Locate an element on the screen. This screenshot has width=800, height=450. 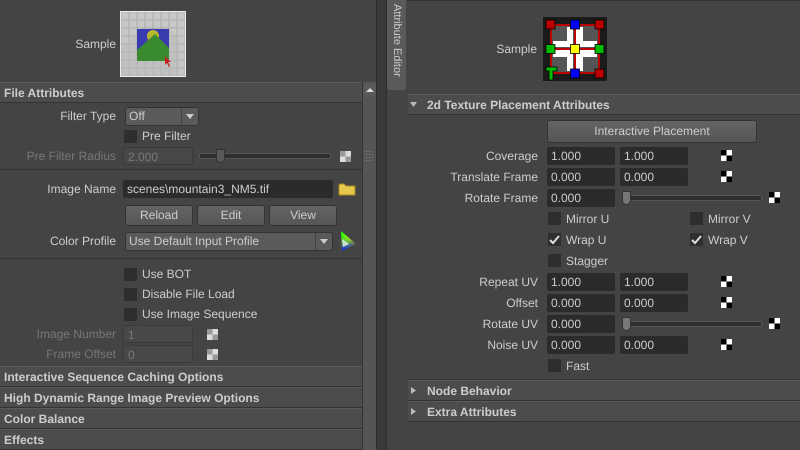
interactive-placement-button: Interactive Placement is located at coordinates (652, 131).